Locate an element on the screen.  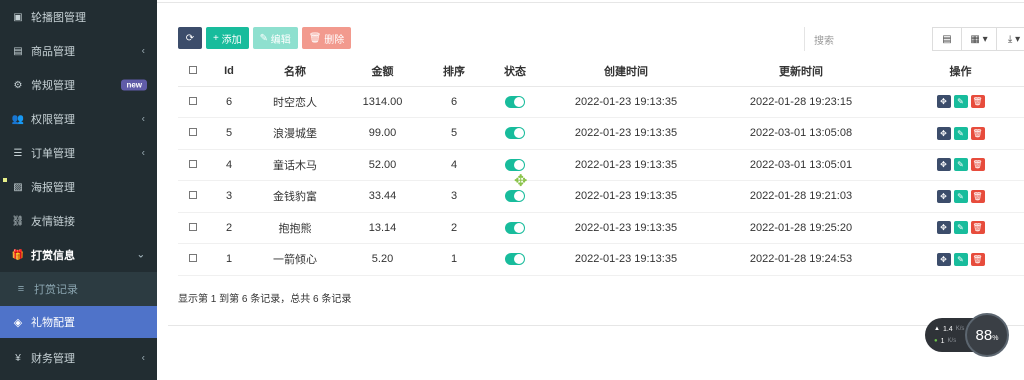
updated-cell: 2022-01-28 19:24:53 is located at coordinates (801, 259).